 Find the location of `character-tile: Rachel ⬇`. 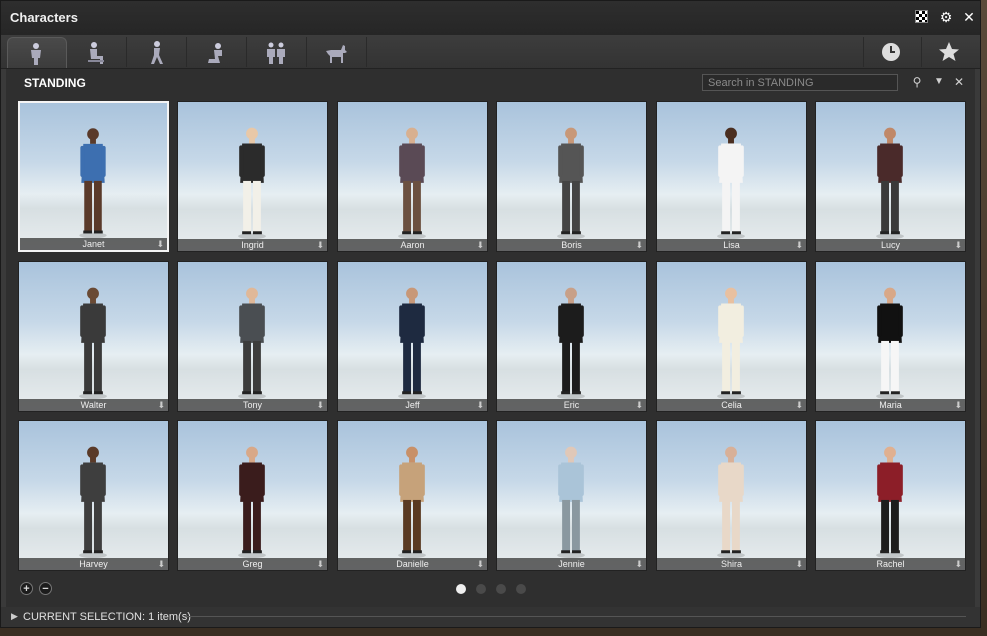

character-tile: Rachel ⬇ is located at coordinates (890, 495).